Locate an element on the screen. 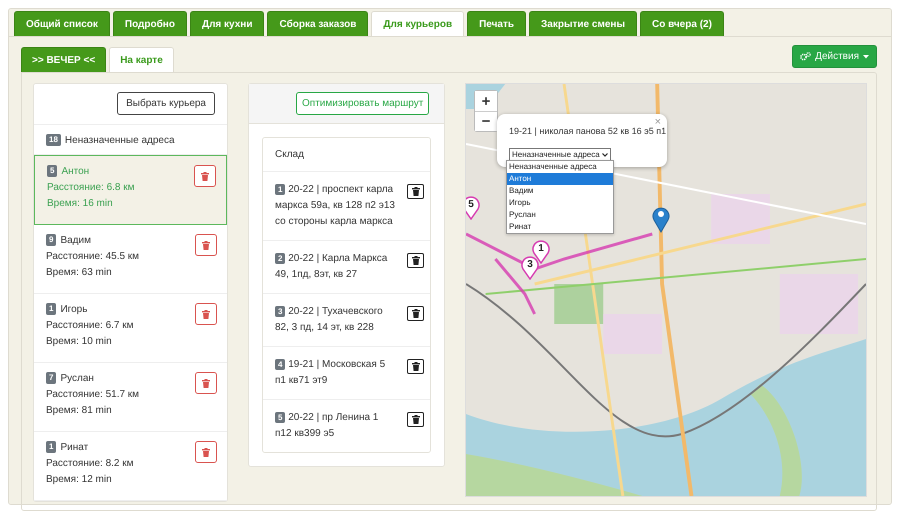 The height and width of the screenshot is (517, 900). dropdown-option: Ринат is located at coordinates (560, 227).